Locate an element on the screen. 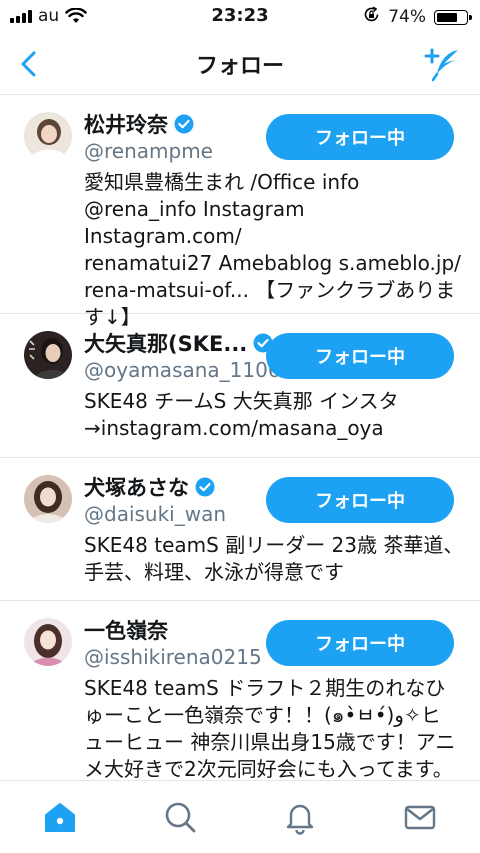  notifications-icon is located at coordinates (300, 819).